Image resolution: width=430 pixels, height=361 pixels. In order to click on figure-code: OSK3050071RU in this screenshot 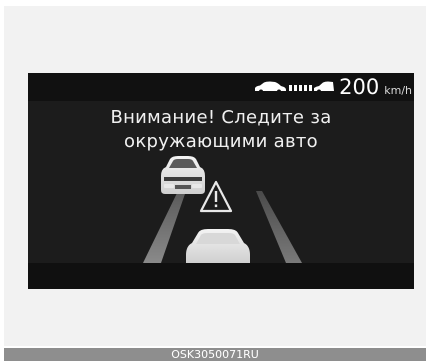, I will do `click(215, 354)`.